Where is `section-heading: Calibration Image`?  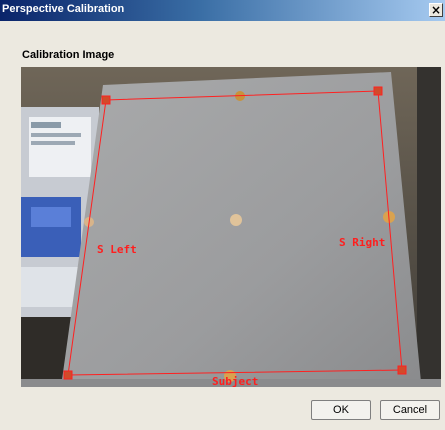
section-heading: Calibration Image is located at coordinates (68, 55).